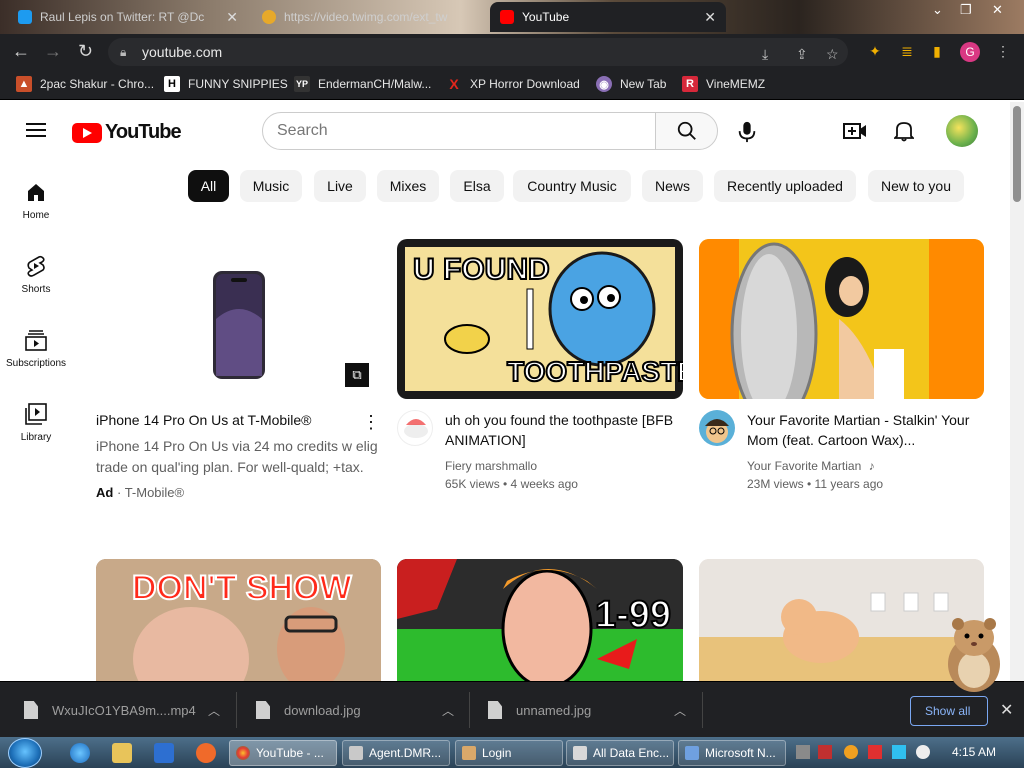 This screenshot has width=1024, height=768. What do you see at coordinates (802, 54) in the screenshot?
I see `share-icon: ⇪` at bounding box center [802, 54].